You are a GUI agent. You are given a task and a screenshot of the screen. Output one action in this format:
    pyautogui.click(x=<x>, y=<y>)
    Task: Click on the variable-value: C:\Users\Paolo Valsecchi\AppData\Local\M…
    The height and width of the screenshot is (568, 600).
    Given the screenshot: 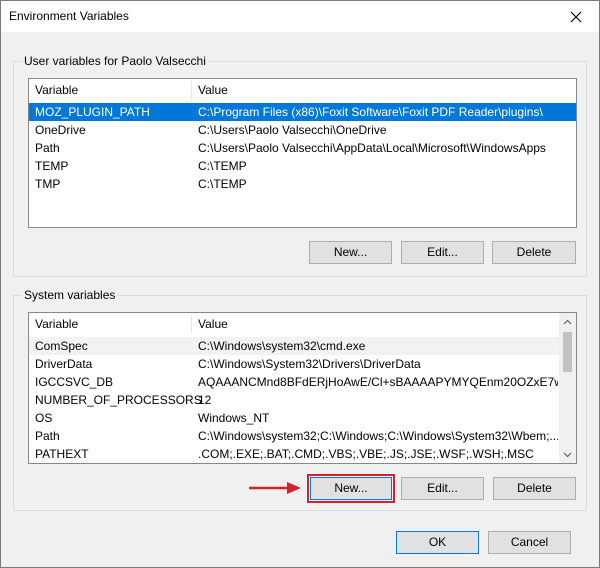 What is the action you would take?
    pyautogui.click(x=372, y=148)
    